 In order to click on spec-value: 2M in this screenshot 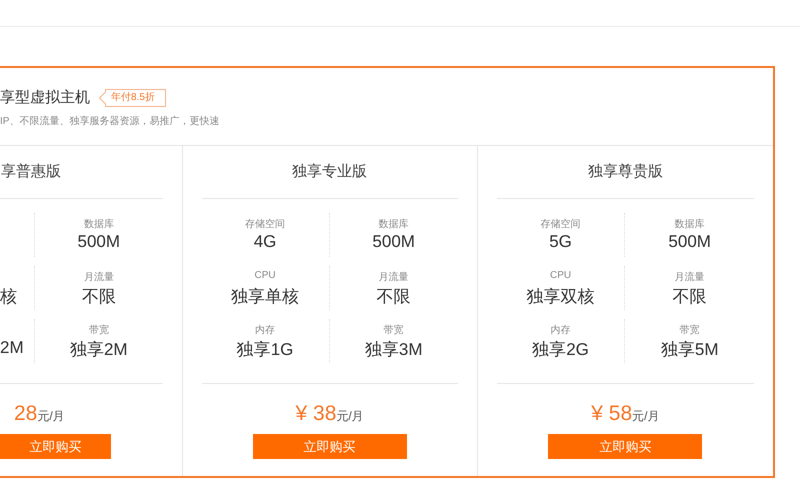, I will do `click(12, 348)`.